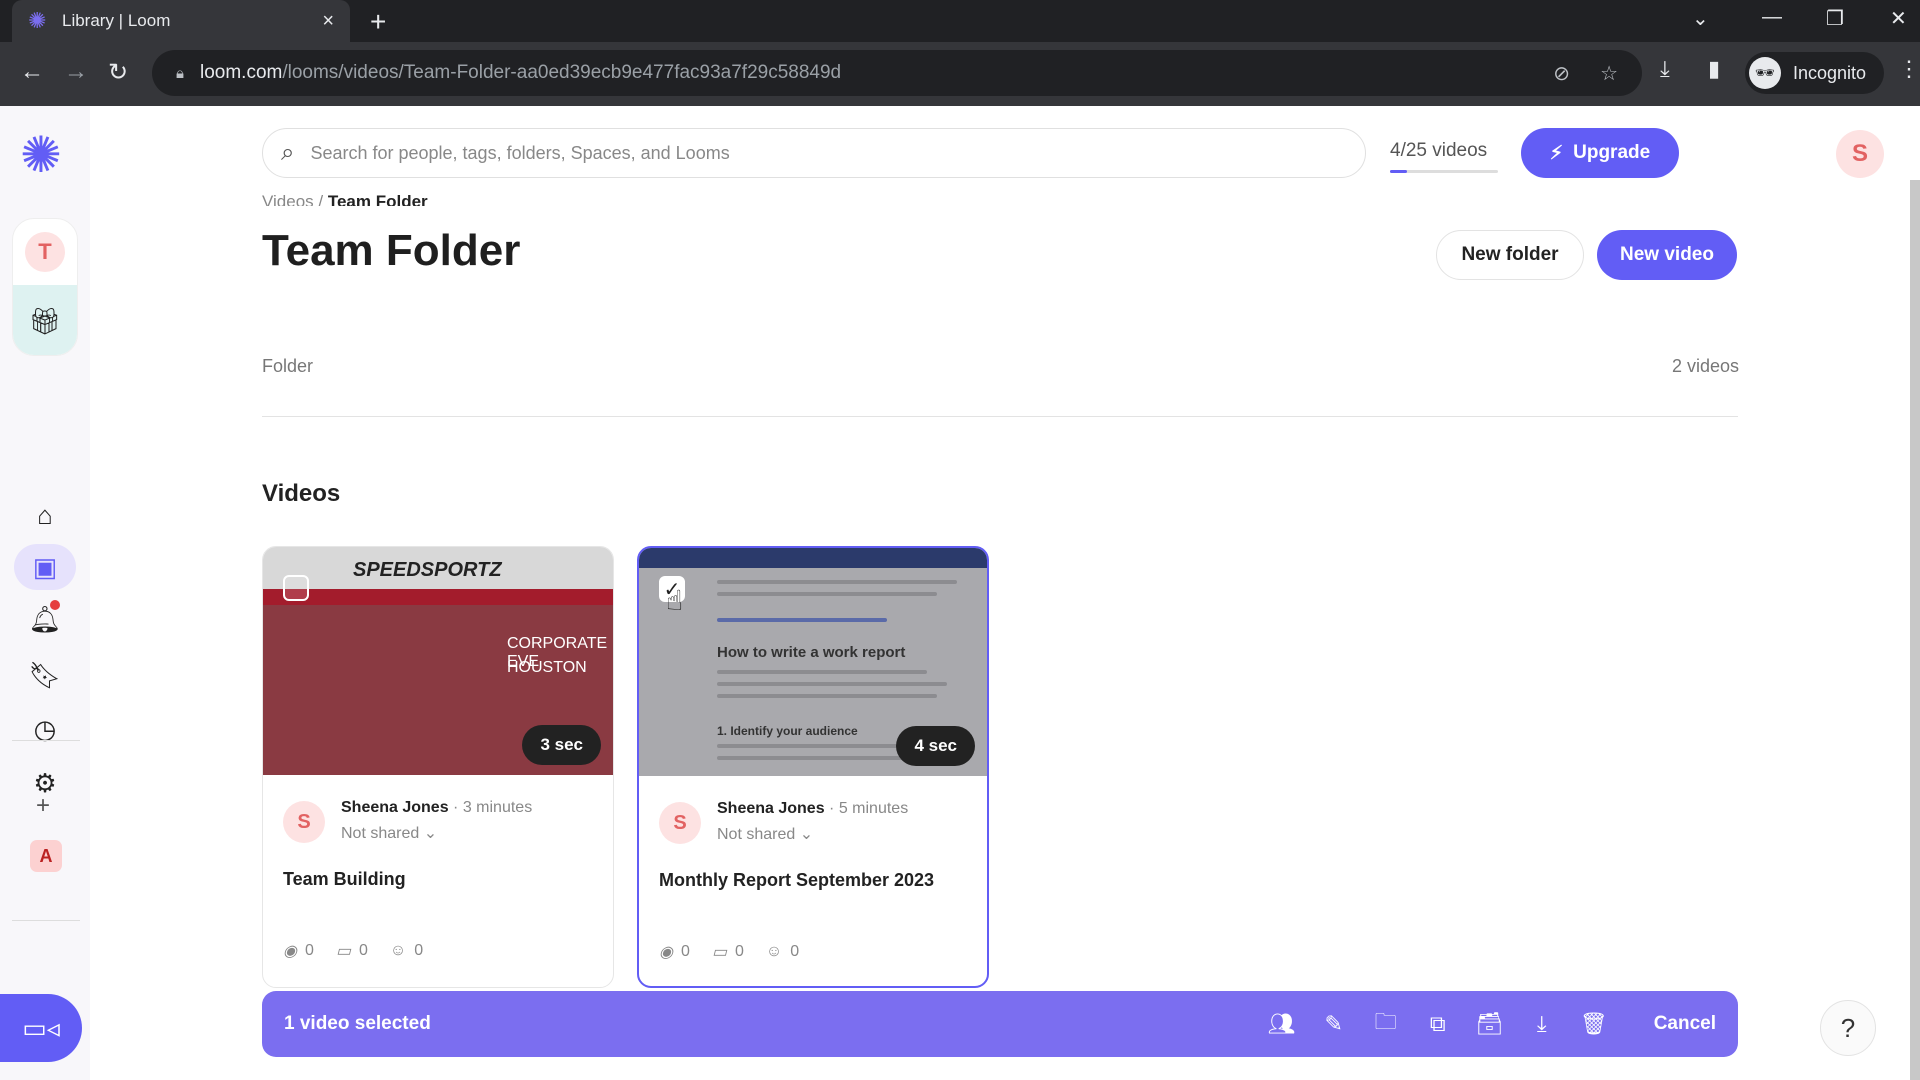  Describe the element at coordinates (547, 667) in the screenshot. I see `thumb-text: HOUSTON` at that location.